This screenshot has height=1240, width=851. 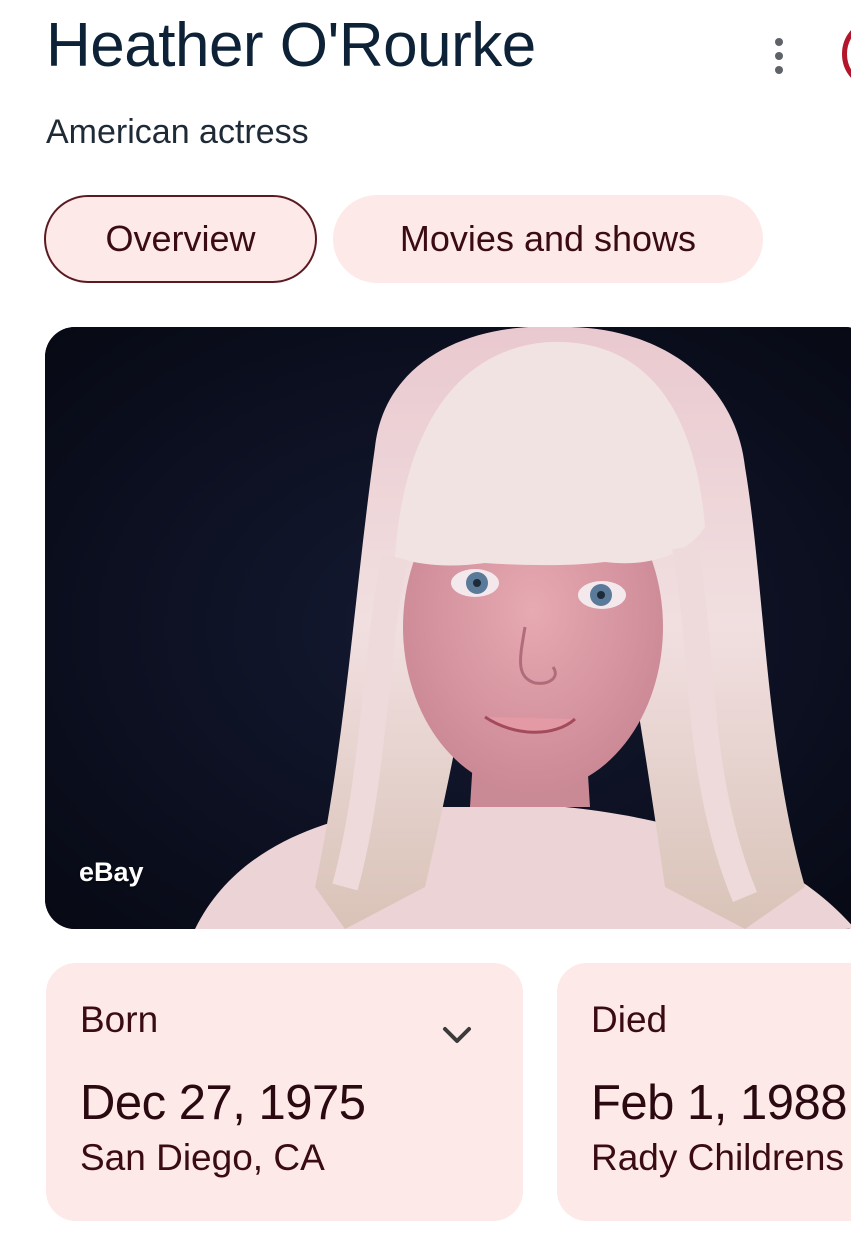 I want to click on more-options-button, so click(x=779, y=56).